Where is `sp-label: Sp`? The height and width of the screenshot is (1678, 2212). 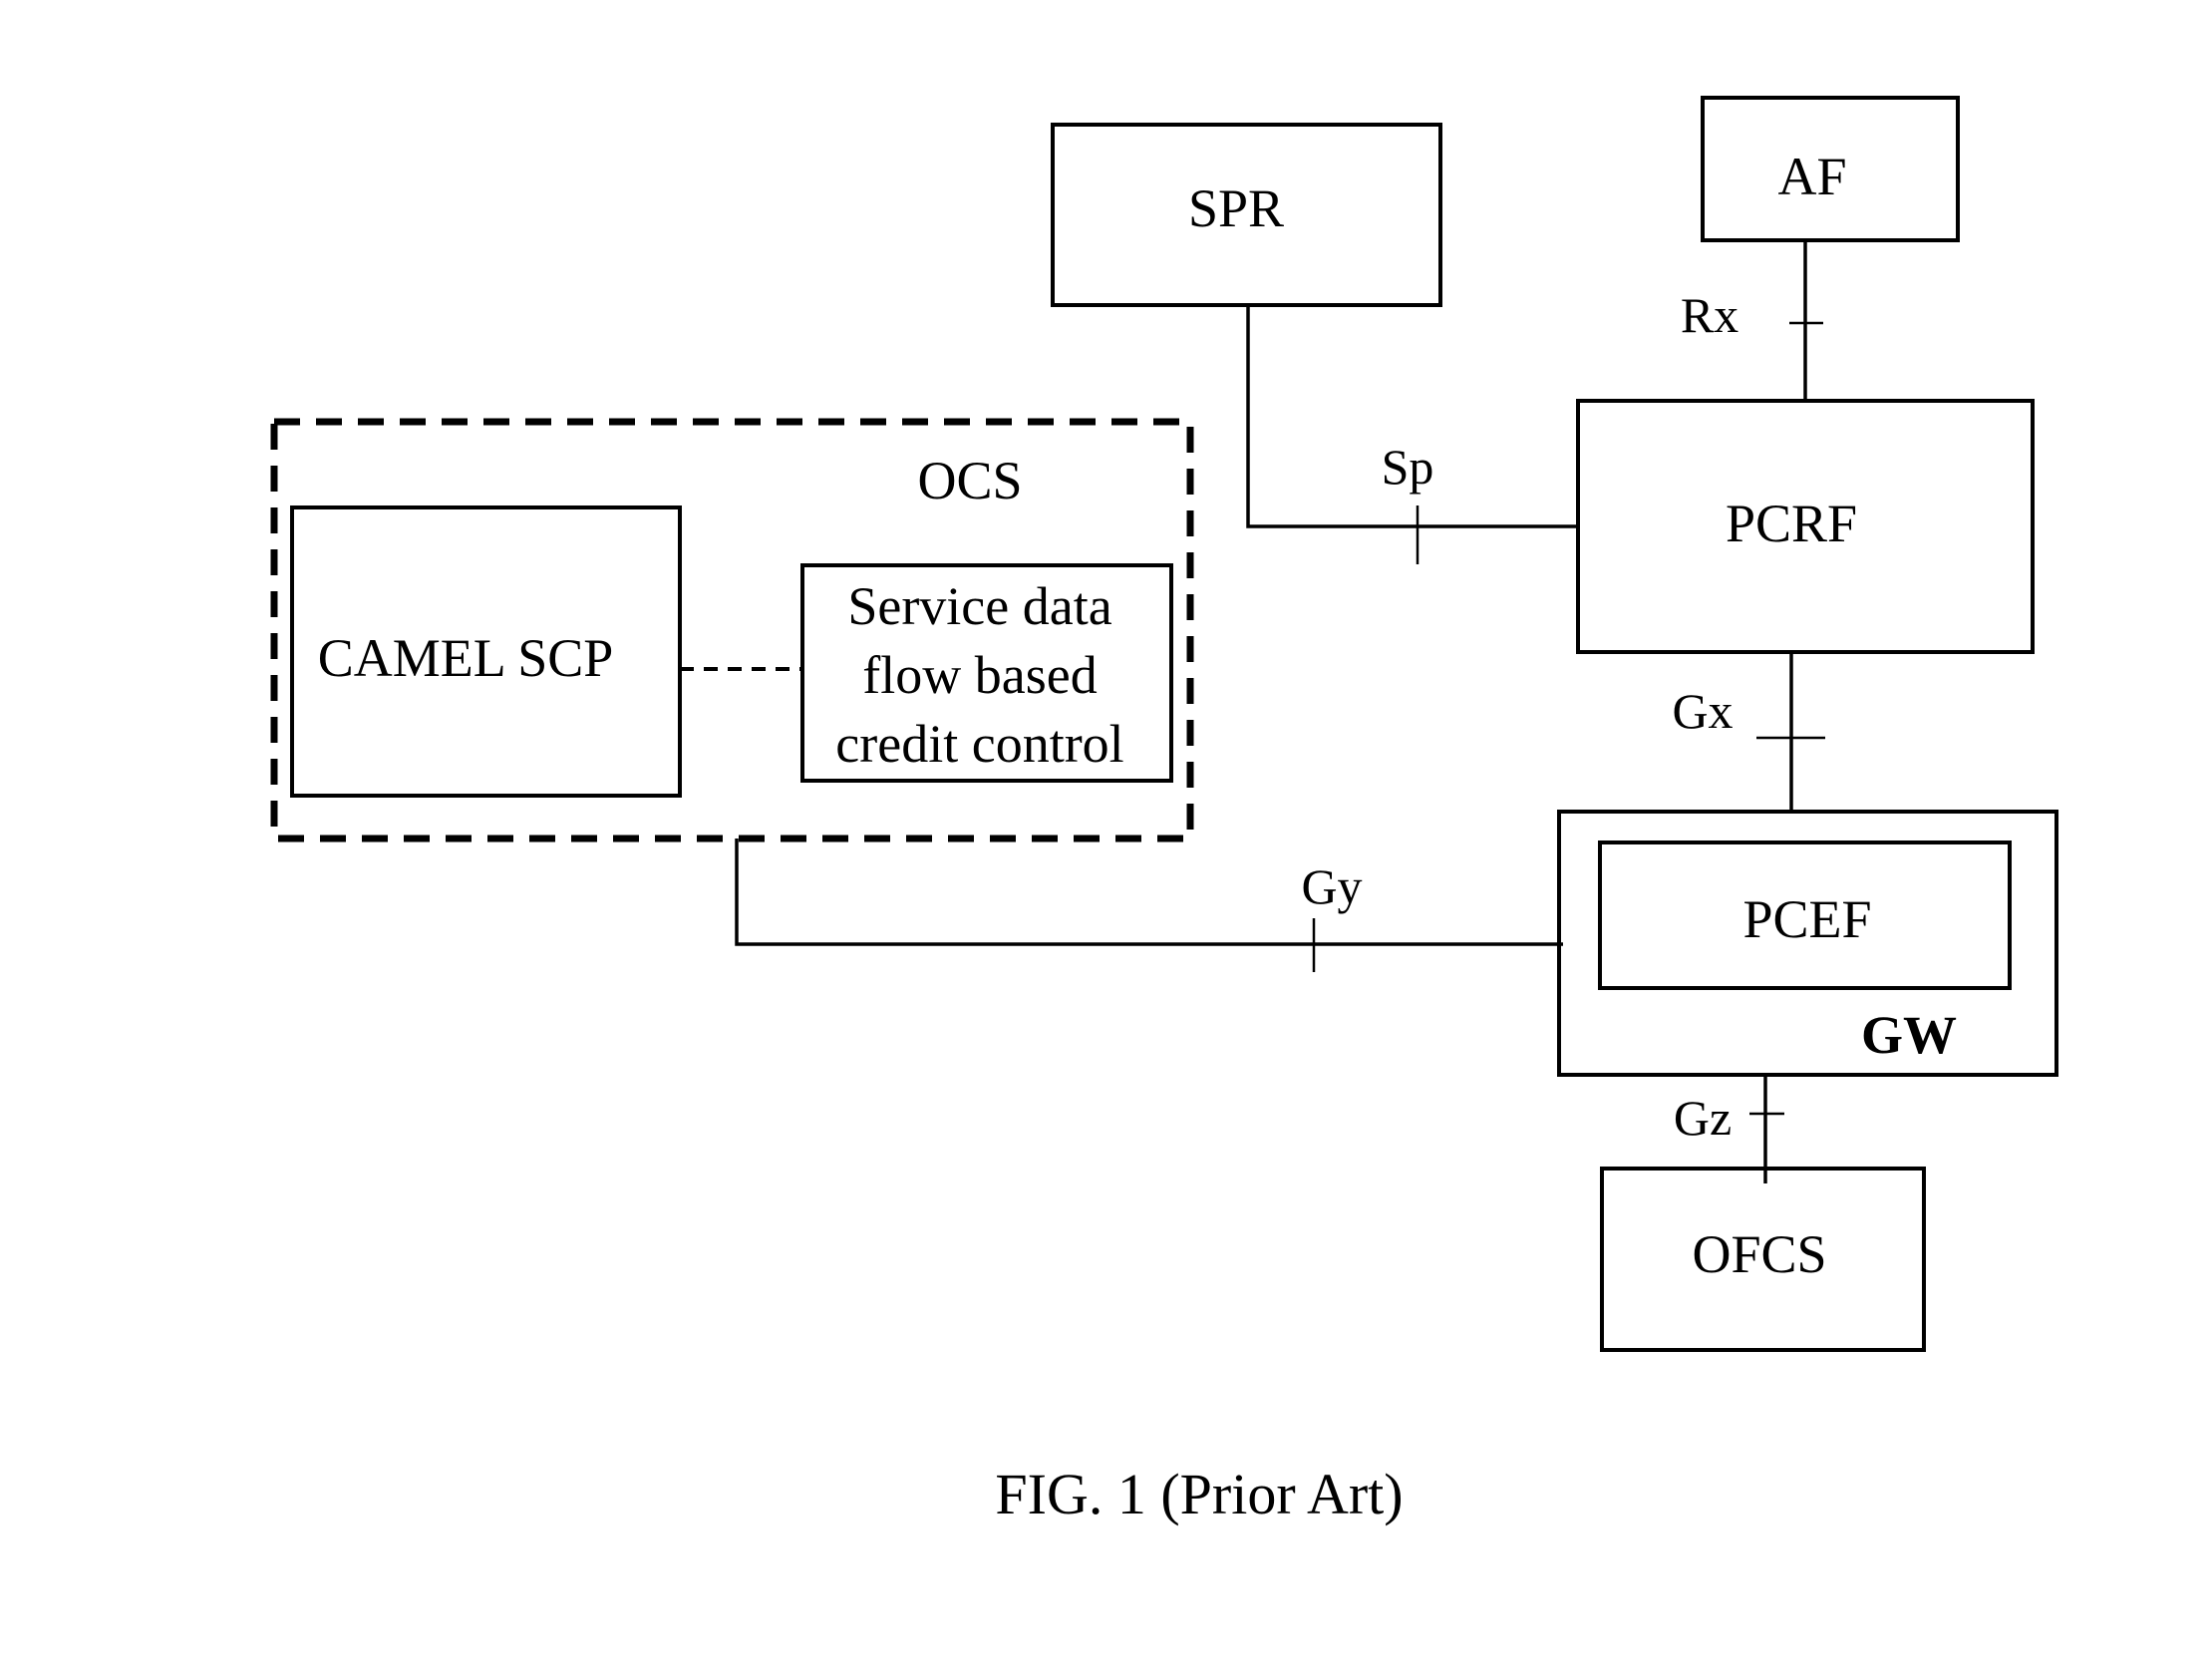
sp-label: Sp is located at coordinates (1408, 467).